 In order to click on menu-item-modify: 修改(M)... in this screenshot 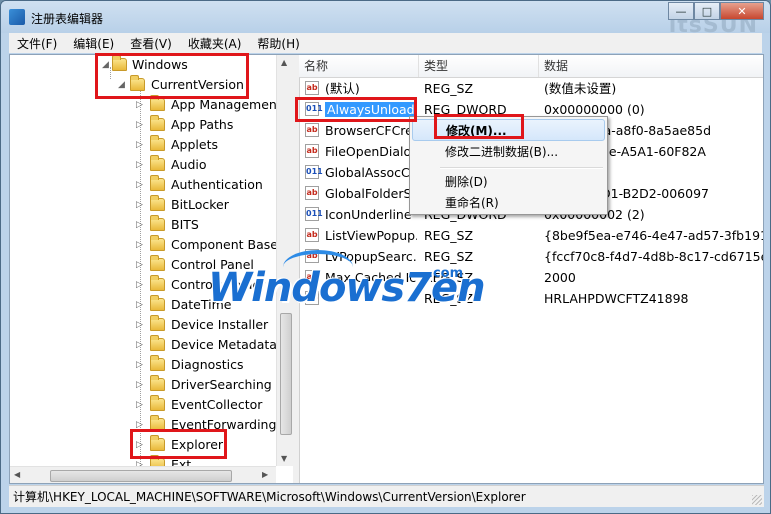, I will do `click(508, 130)`.